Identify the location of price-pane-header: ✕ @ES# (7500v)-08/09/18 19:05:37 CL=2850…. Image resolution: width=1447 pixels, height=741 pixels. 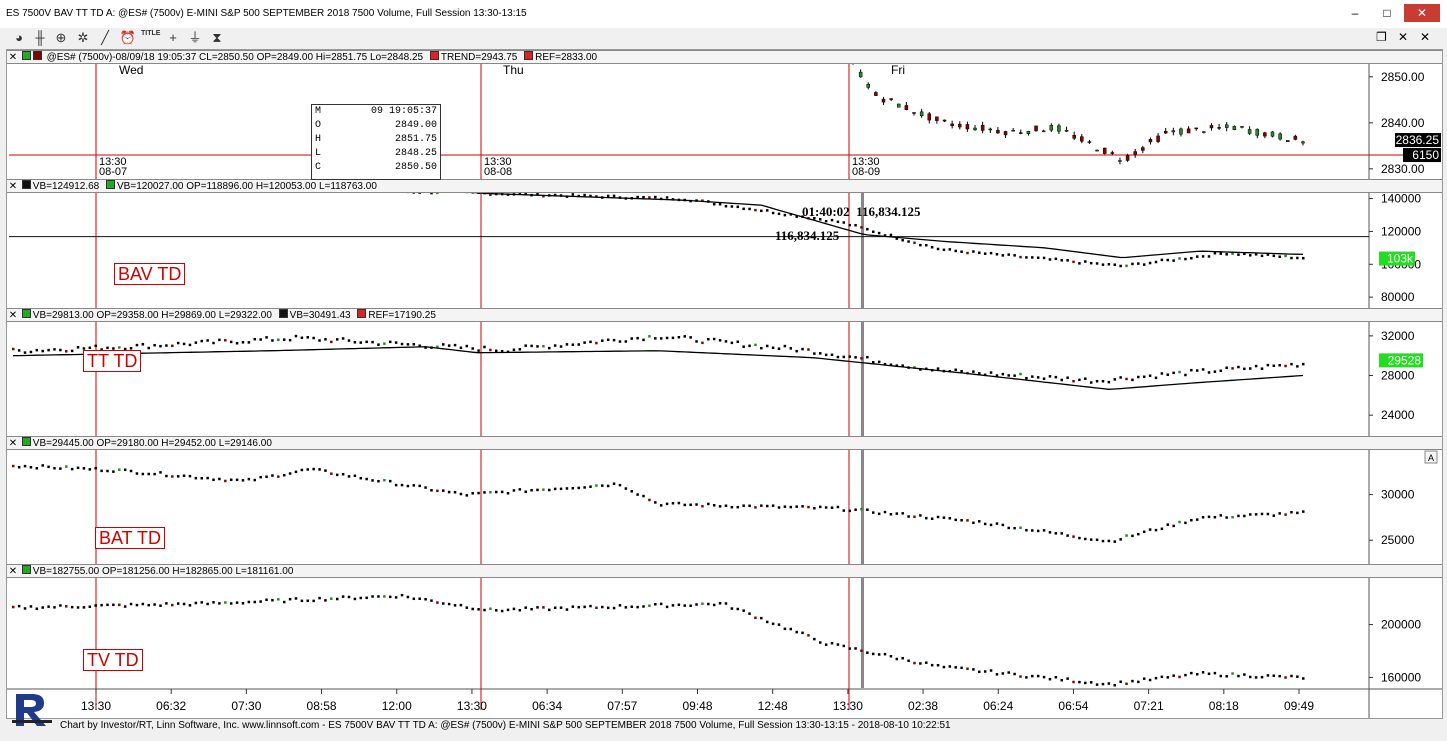
(724, 57).